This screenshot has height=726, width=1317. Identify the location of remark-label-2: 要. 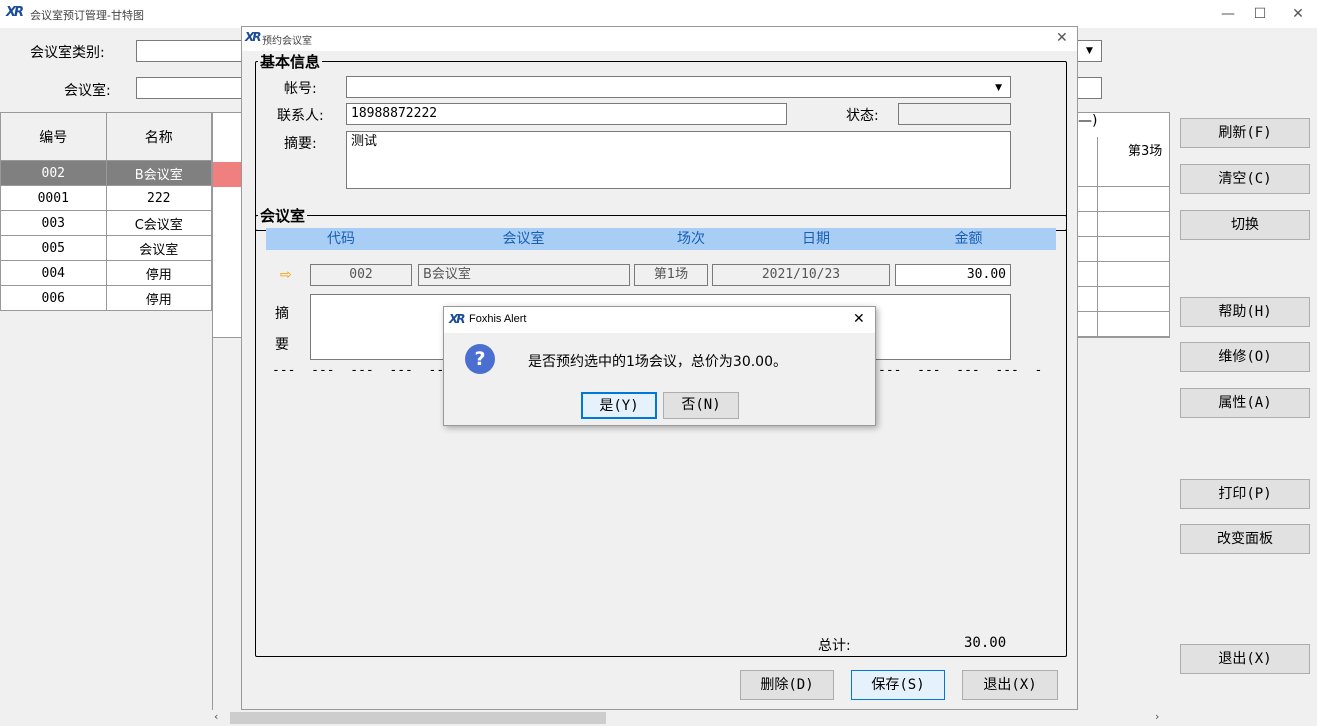
(282, 345).